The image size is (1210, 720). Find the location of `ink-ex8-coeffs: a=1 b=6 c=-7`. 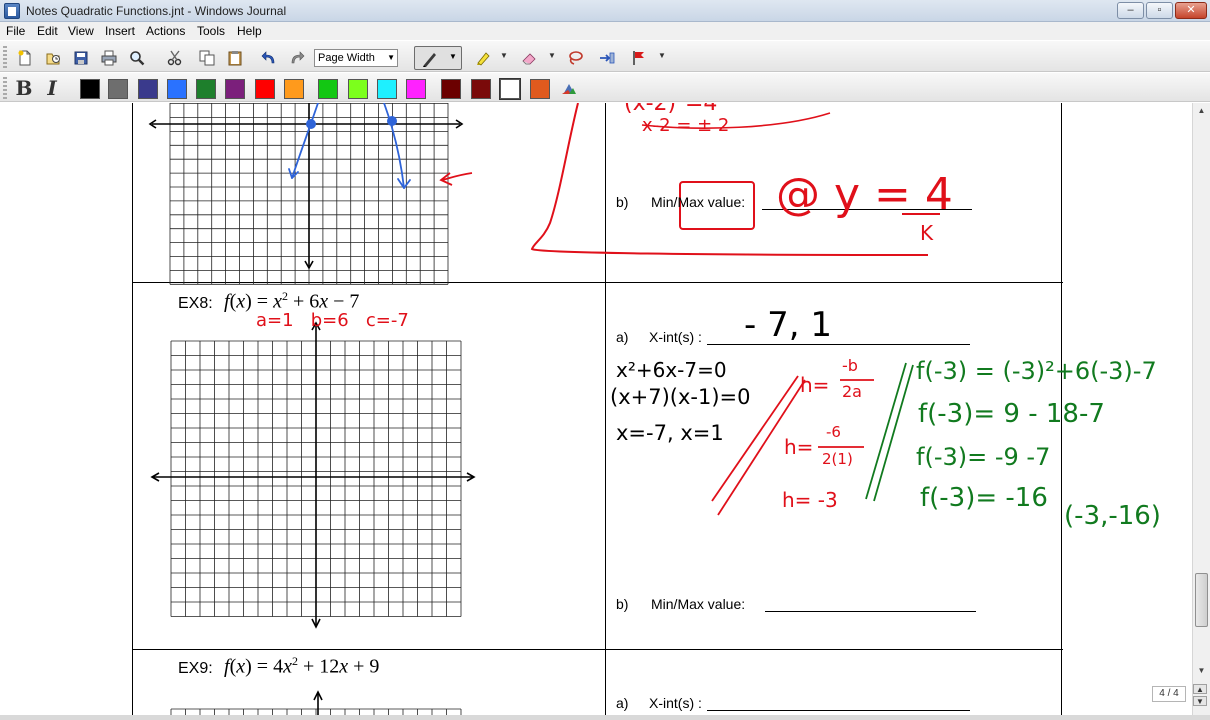

ink-ex8-coeffs: a=1 b=6 c=-7 is located at coordinates (332, 320).